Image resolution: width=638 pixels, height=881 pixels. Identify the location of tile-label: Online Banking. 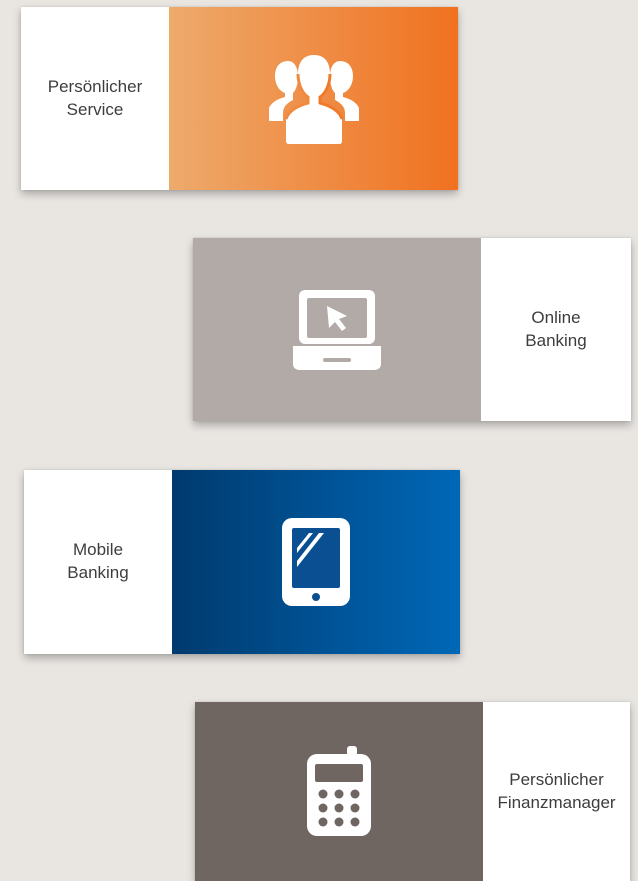
(556, 329).